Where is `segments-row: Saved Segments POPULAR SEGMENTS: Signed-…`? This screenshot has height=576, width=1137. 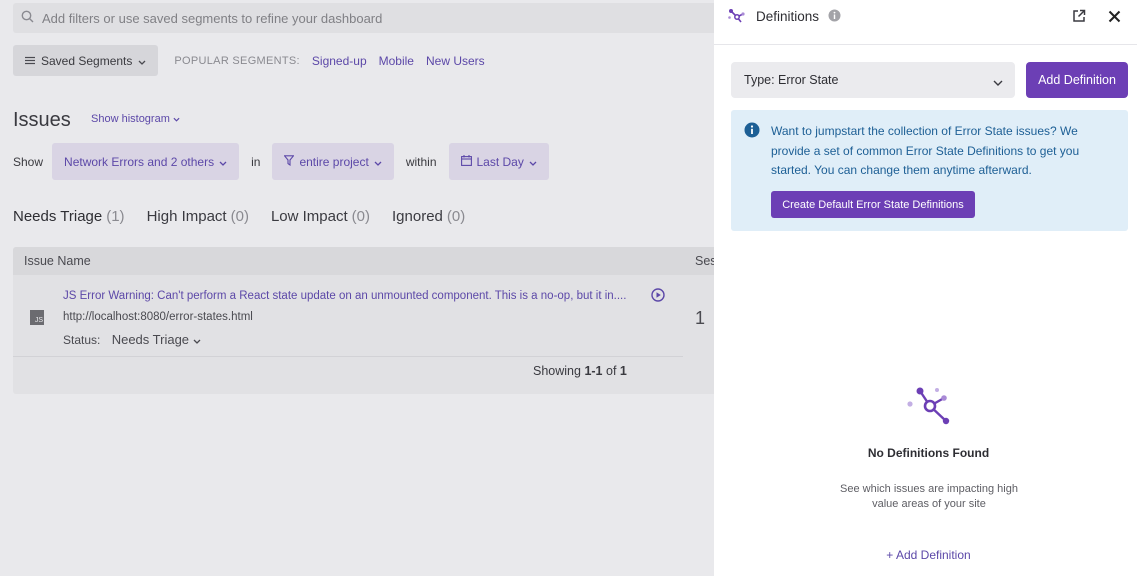 segments-row: Saved Segments POPULAR SEGMENTS: Signed-… is located at coordinates (249, 60).